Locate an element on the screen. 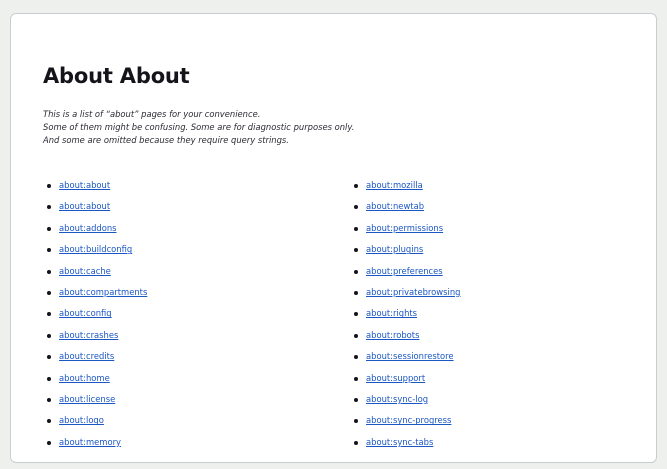  about-link: about:mozilla is located at coordinates (394, 185).